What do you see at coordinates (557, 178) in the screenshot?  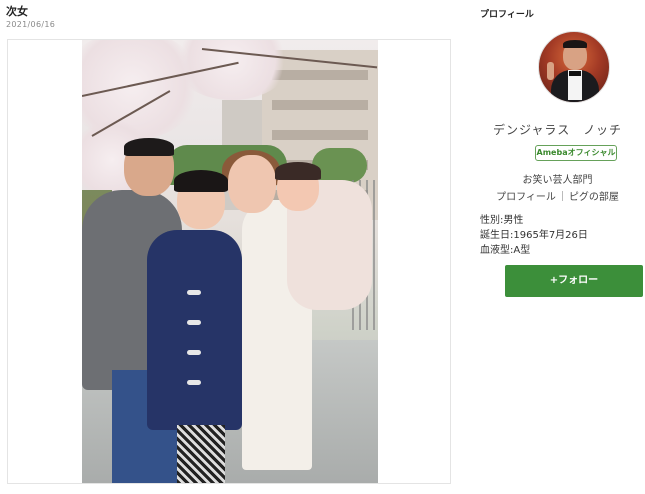 I see `category-link: お笑い芸人部門` at bounding box center [557, 178].